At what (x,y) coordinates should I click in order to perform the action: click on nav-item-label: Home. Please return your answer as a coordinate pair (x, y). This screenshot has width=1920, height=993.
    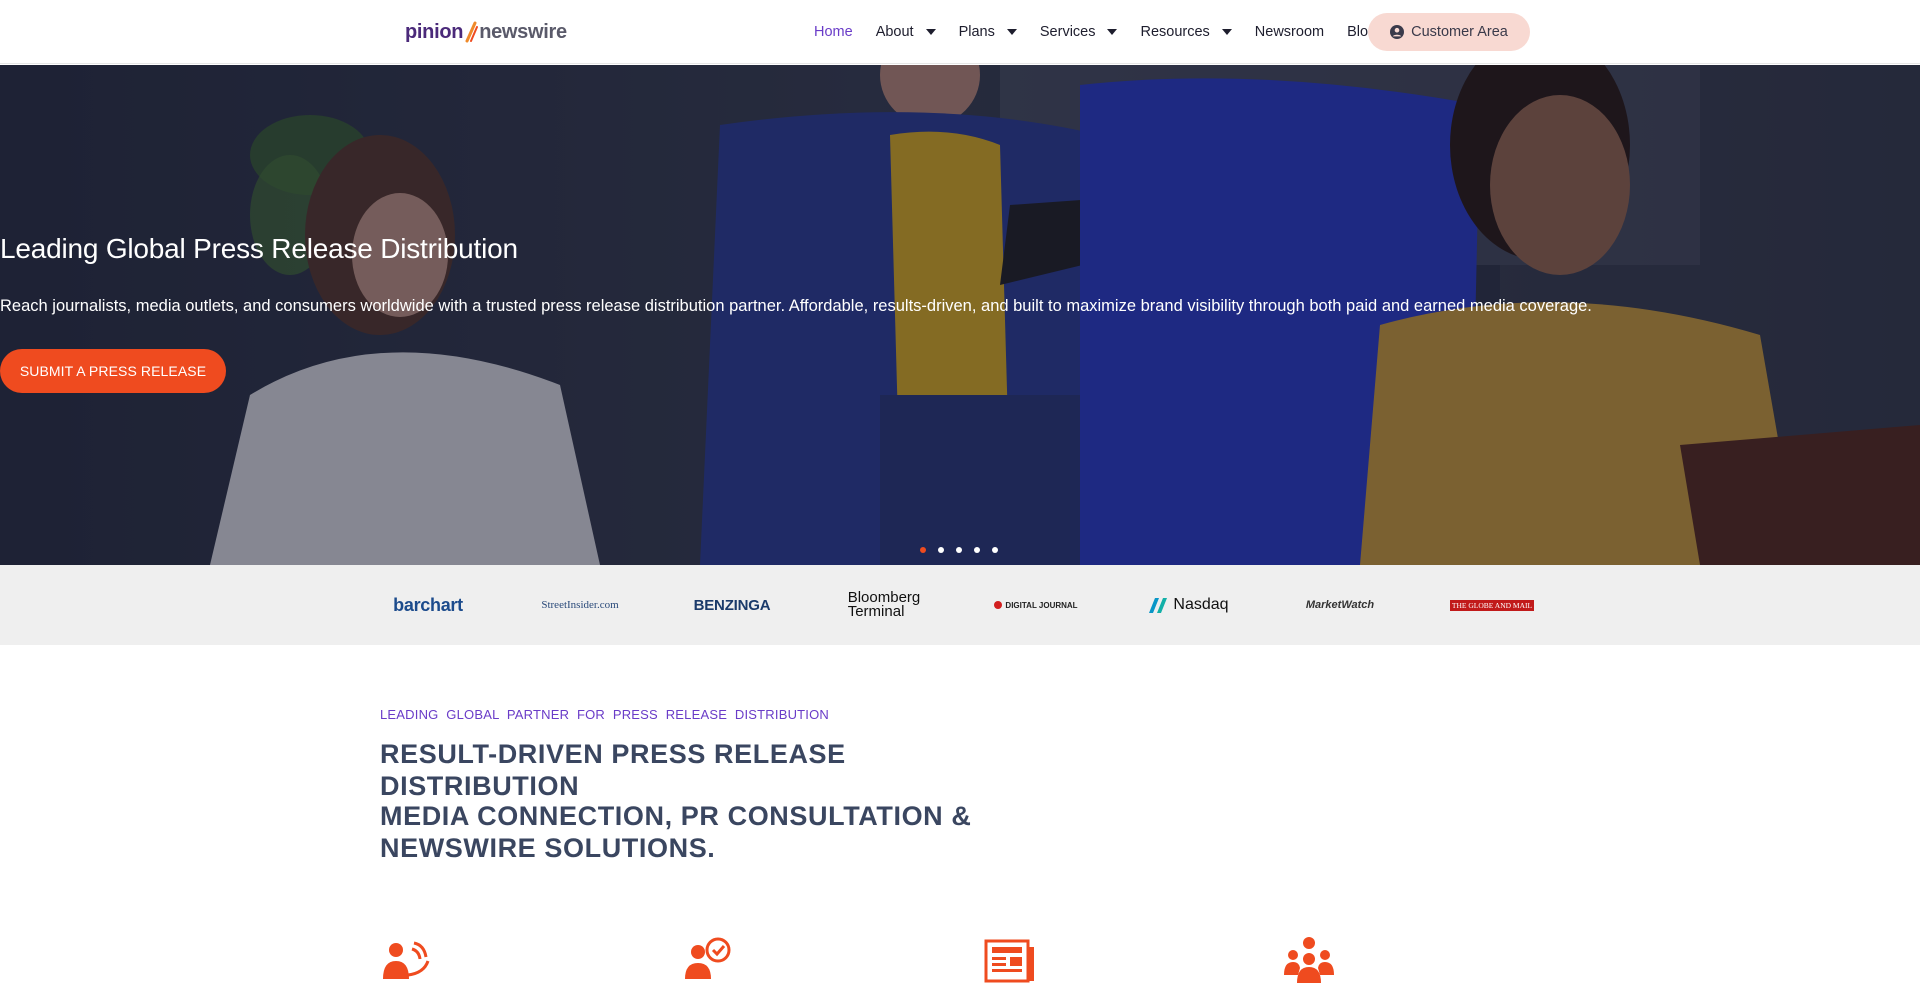
    Looking at the image, I should click on (833, 32).